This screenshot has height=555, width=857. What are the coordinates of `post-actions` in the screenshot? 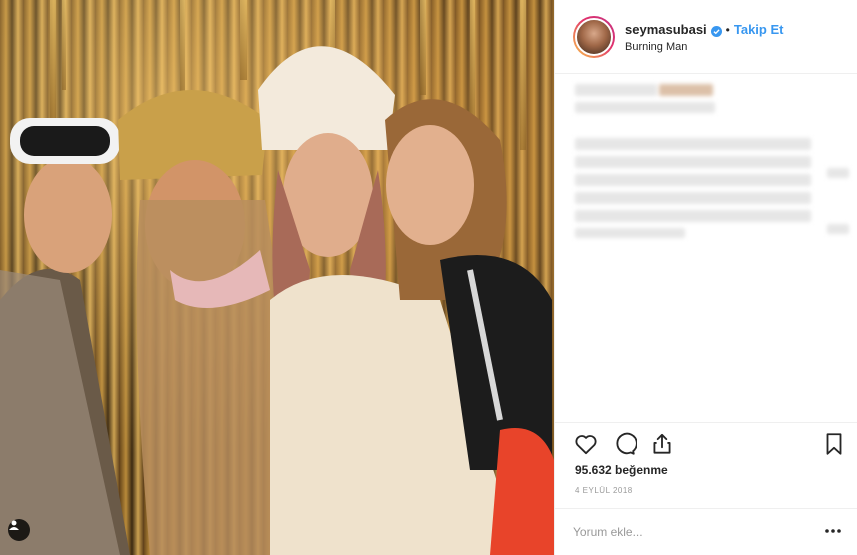 It's located at (706, 442).